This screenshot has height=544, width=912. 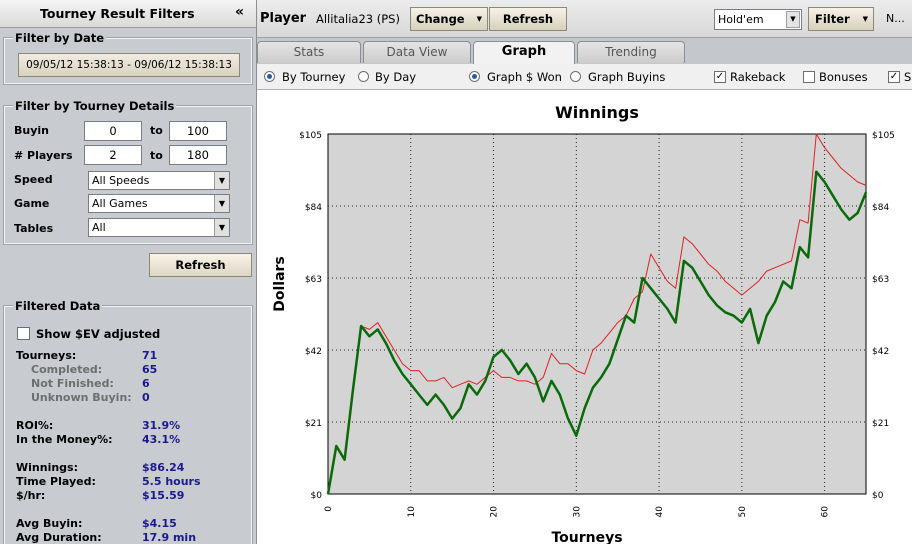 What do you see at coordinates (878, 496) in the screenshot?
I see `y-tick-label-right: $0` at bounding box center [878, 496].